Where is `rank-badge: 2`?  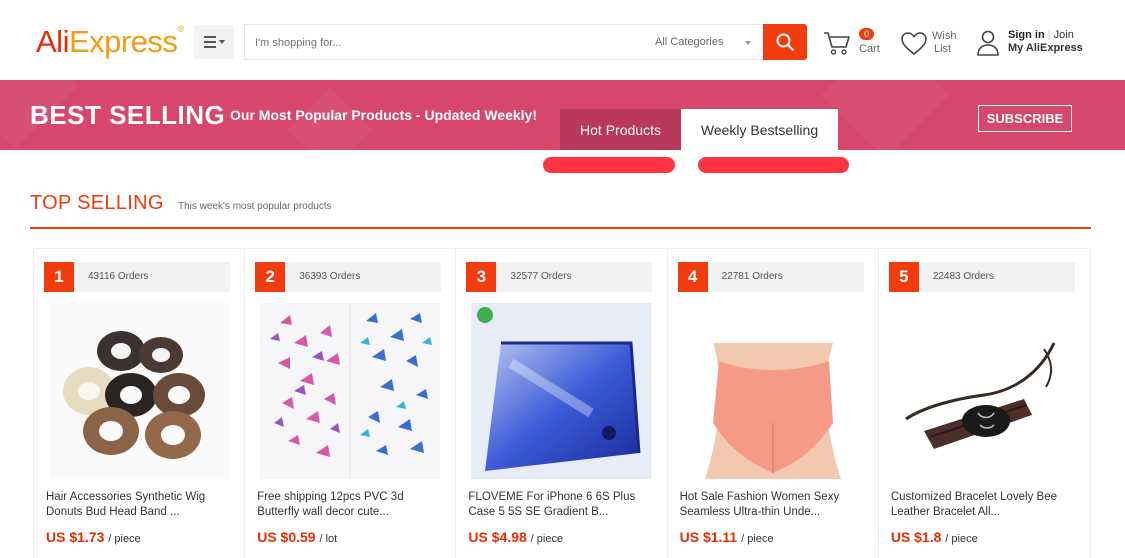
rank-badge: 2 is located at coordinates (270, 277).